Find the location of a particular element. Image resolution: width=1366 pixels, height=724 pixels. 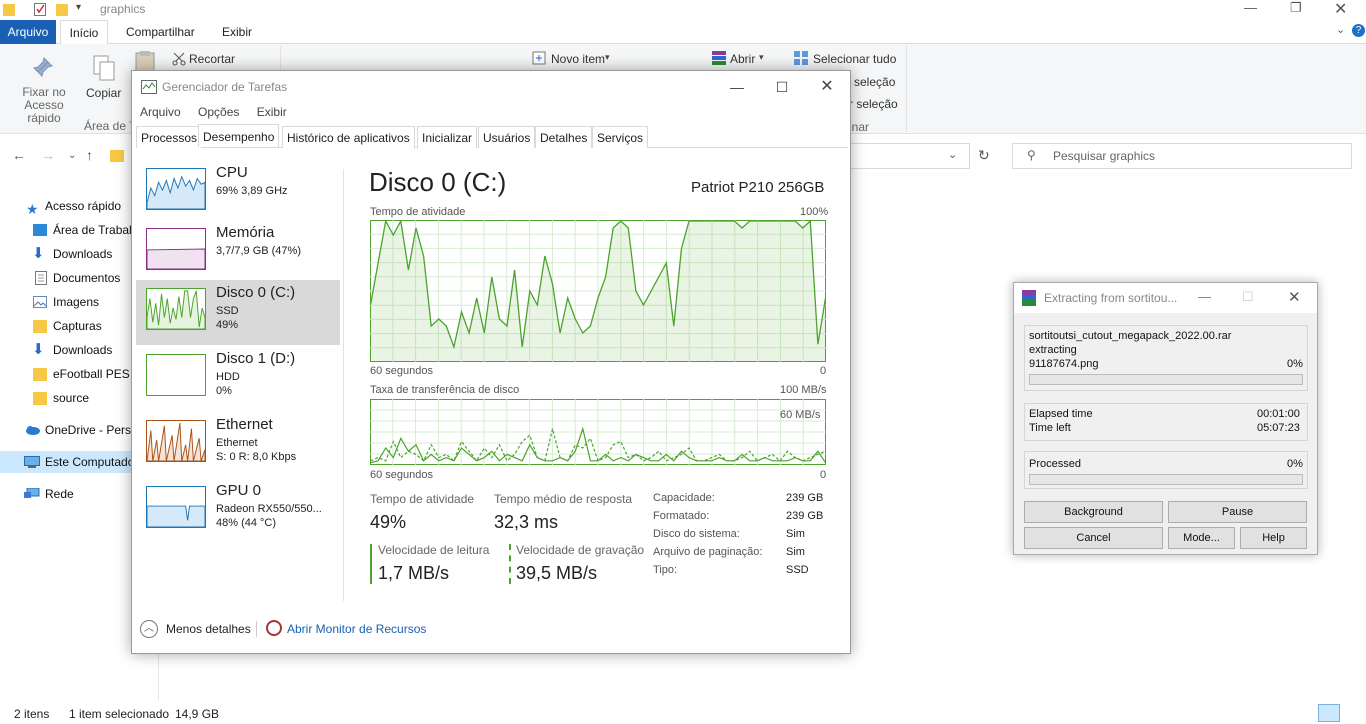

tab-detalhes: Detalhes is located at coordinates (564, 137).